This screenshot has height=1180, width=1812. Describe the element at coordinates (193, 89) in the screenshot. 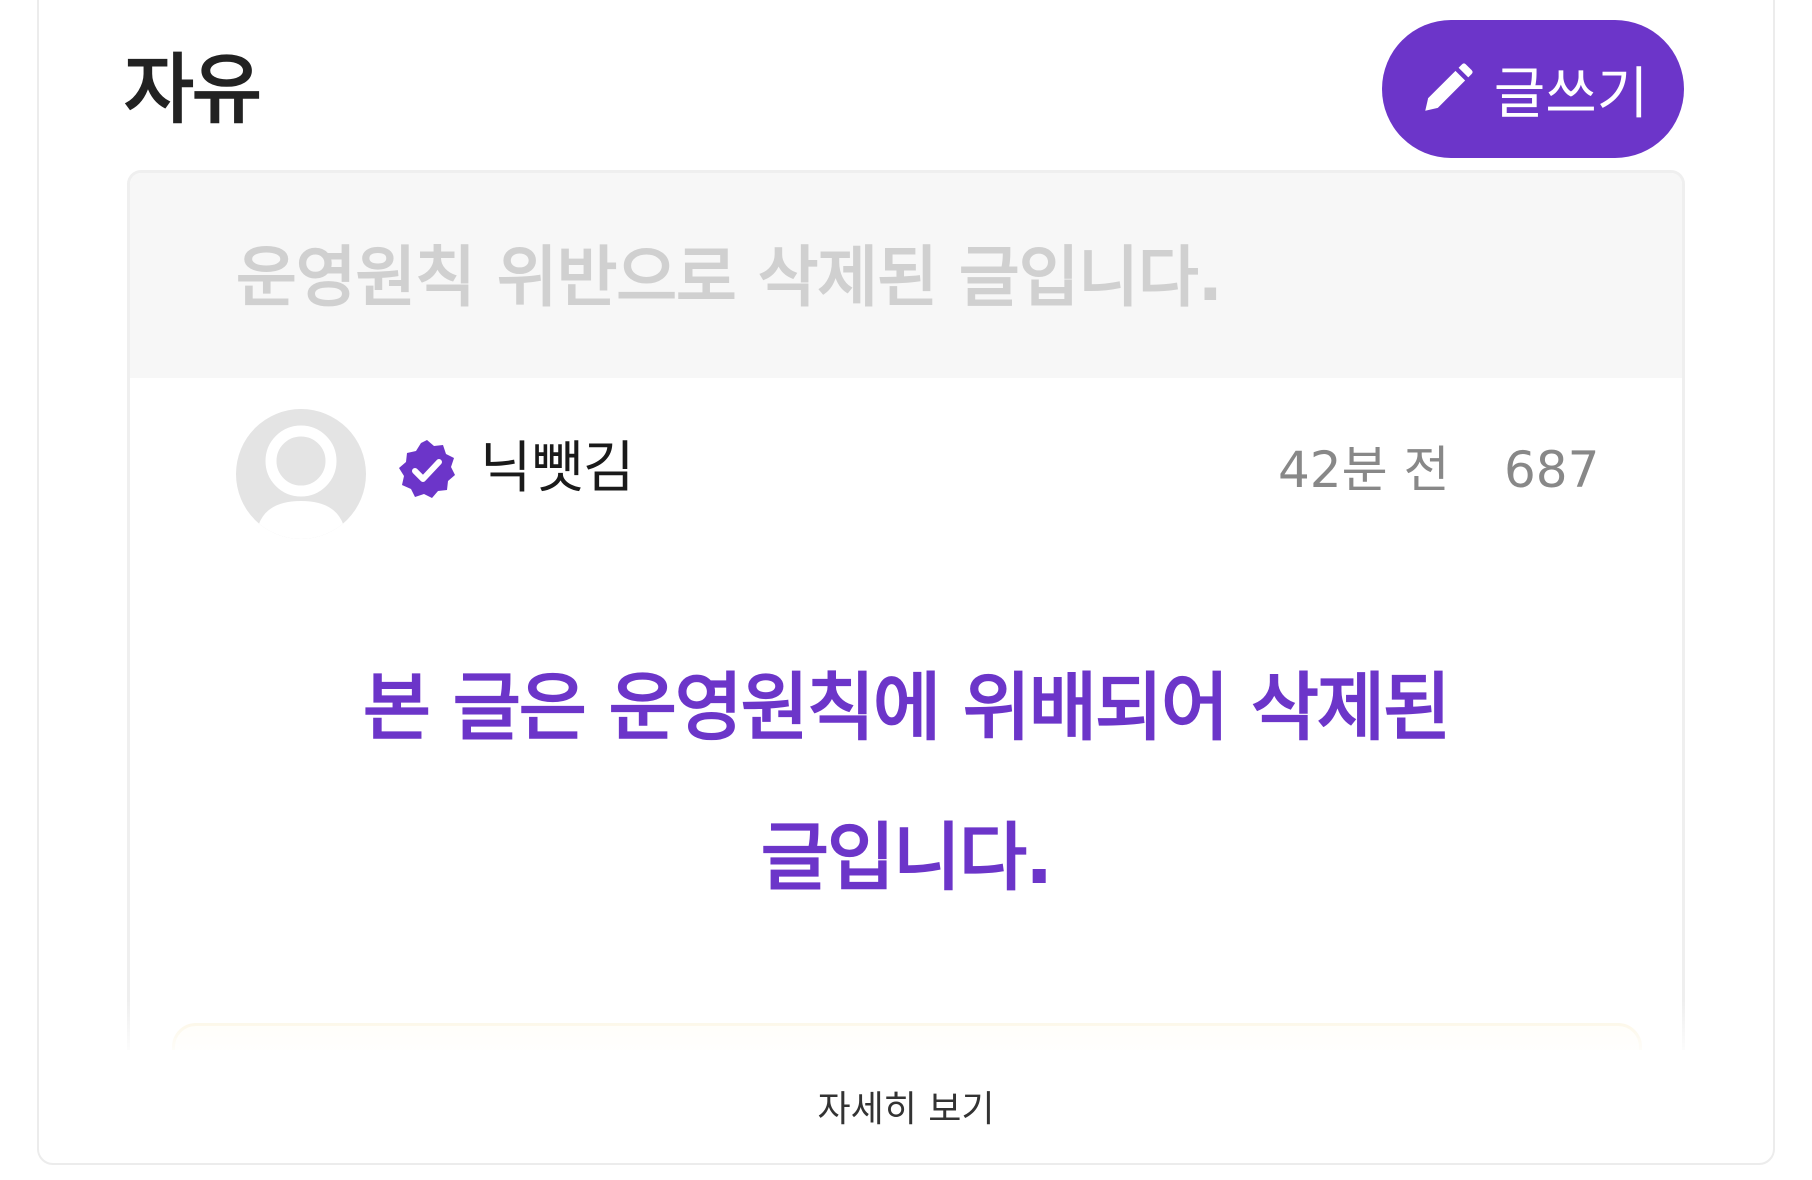

I see `board-title: 자유` at that location.